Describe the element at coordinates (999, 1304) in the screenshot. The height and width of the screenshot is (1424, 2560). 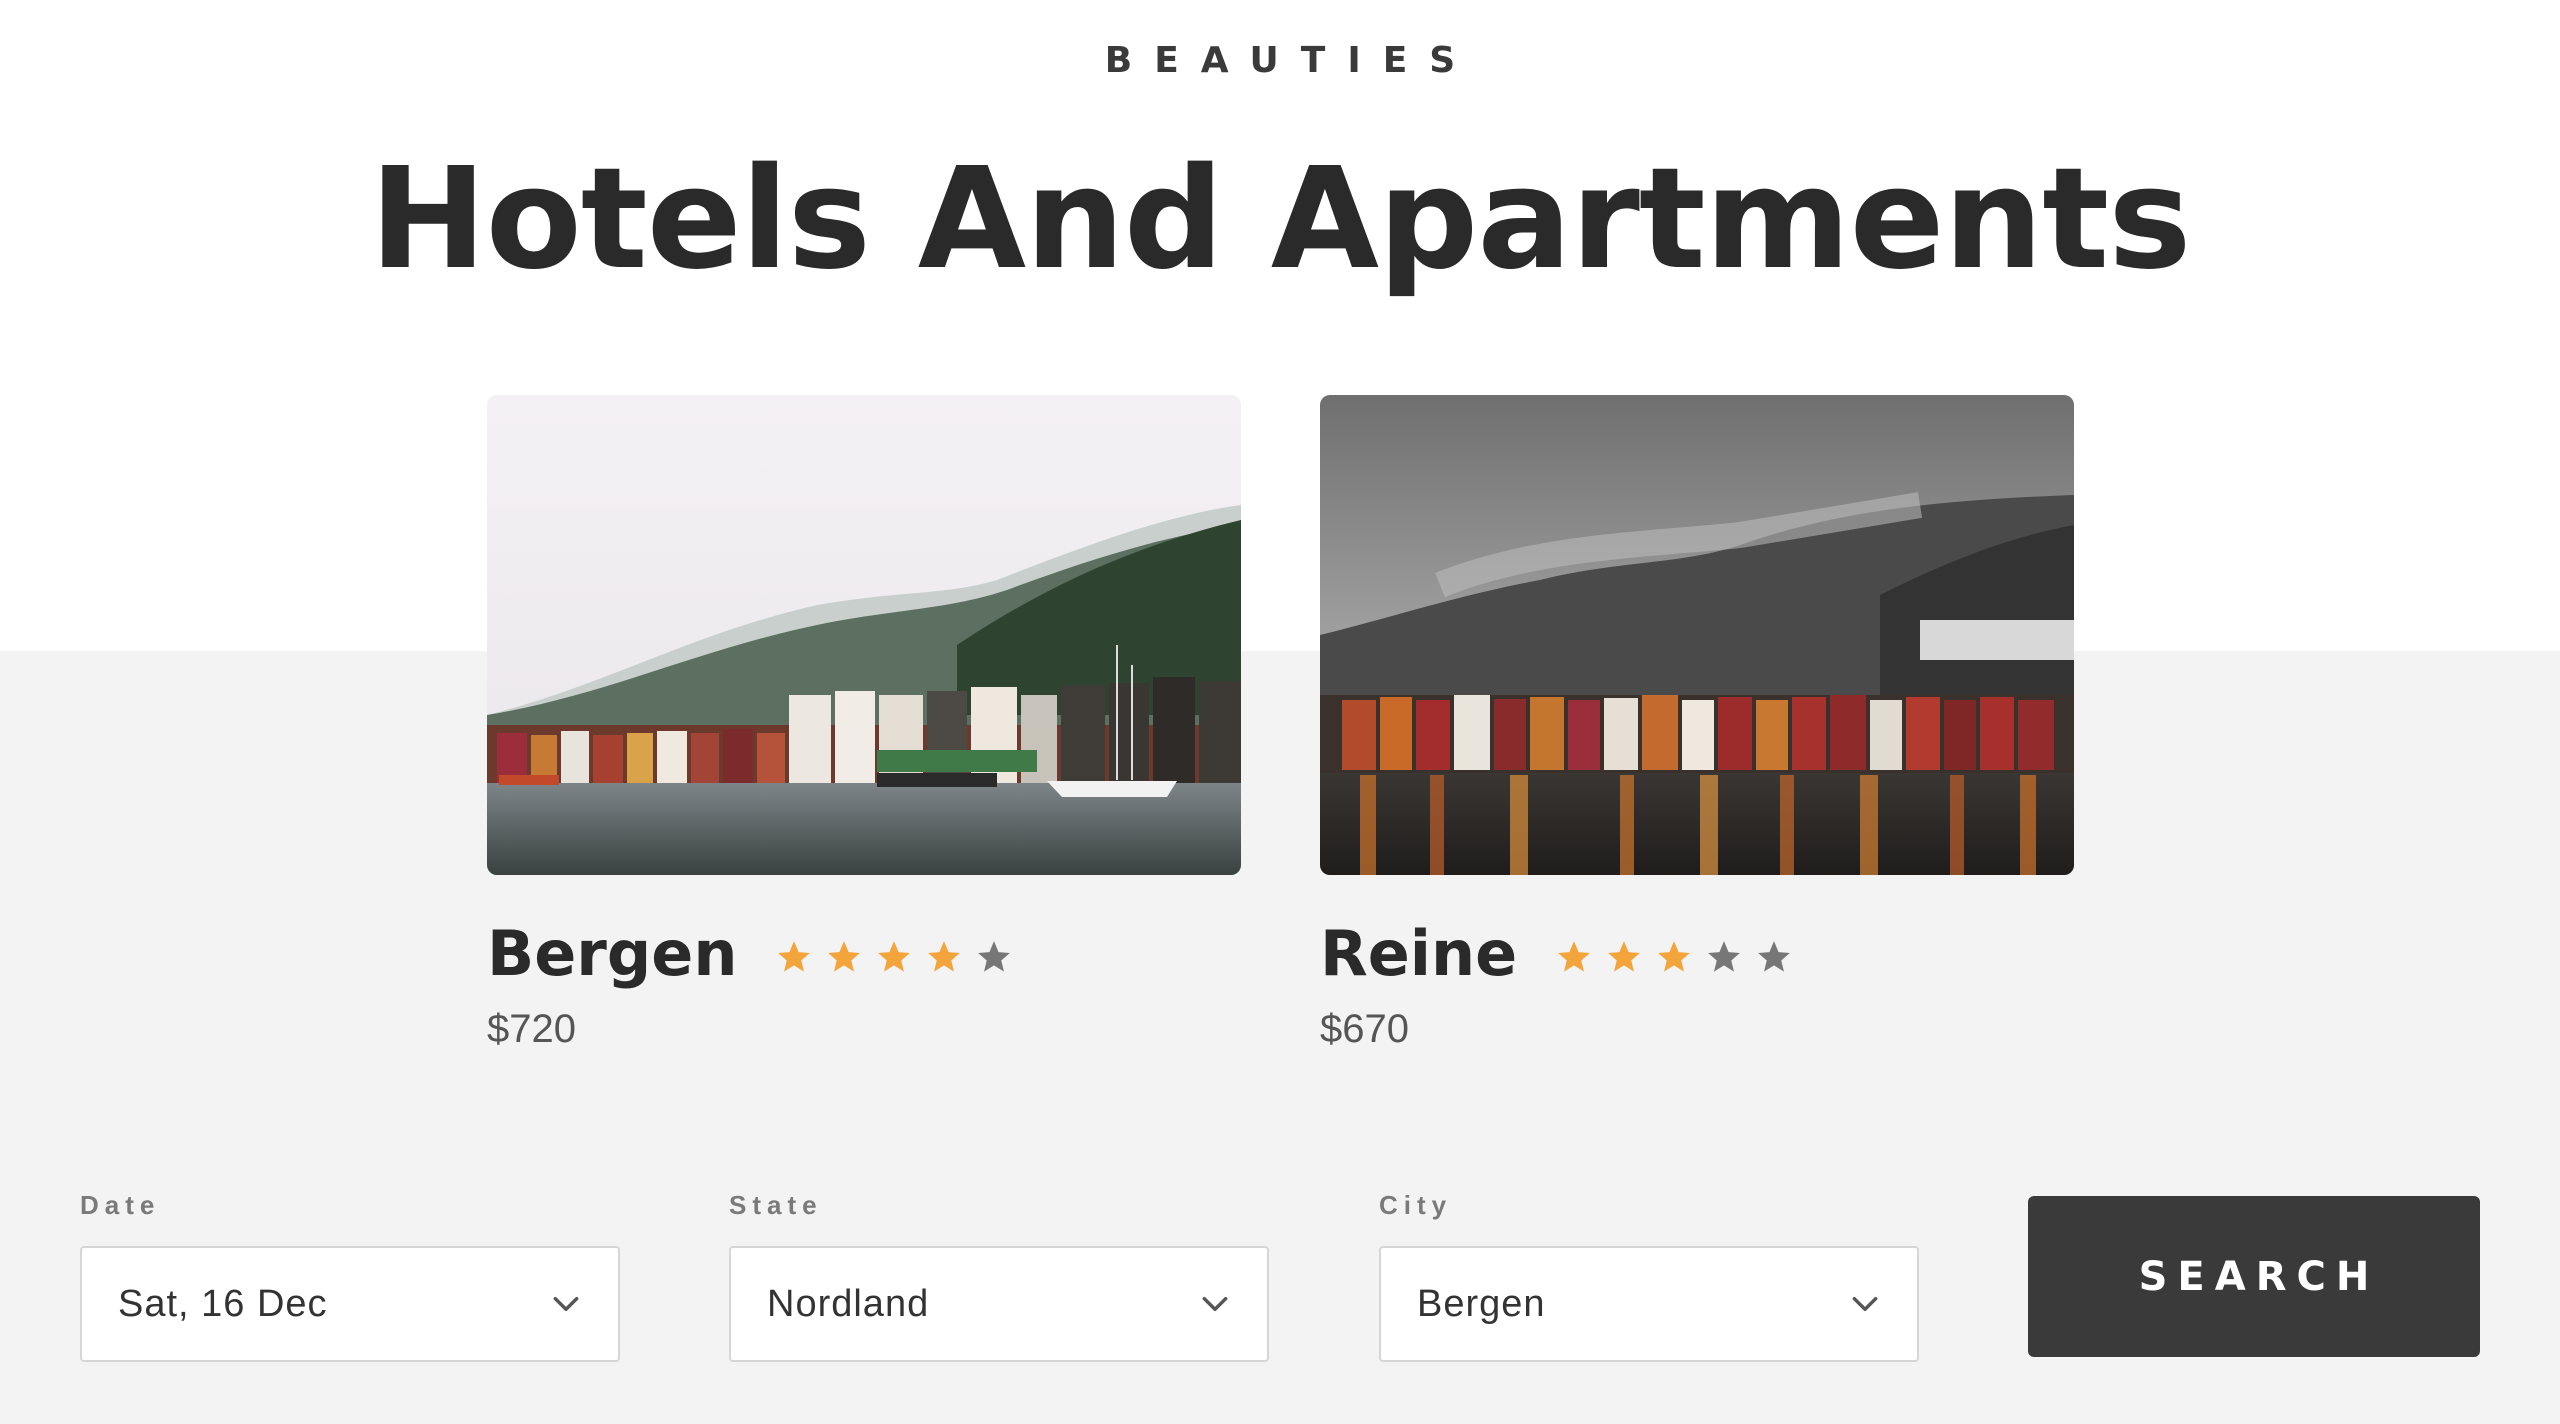
I see `state-select: Nordland` at that location.